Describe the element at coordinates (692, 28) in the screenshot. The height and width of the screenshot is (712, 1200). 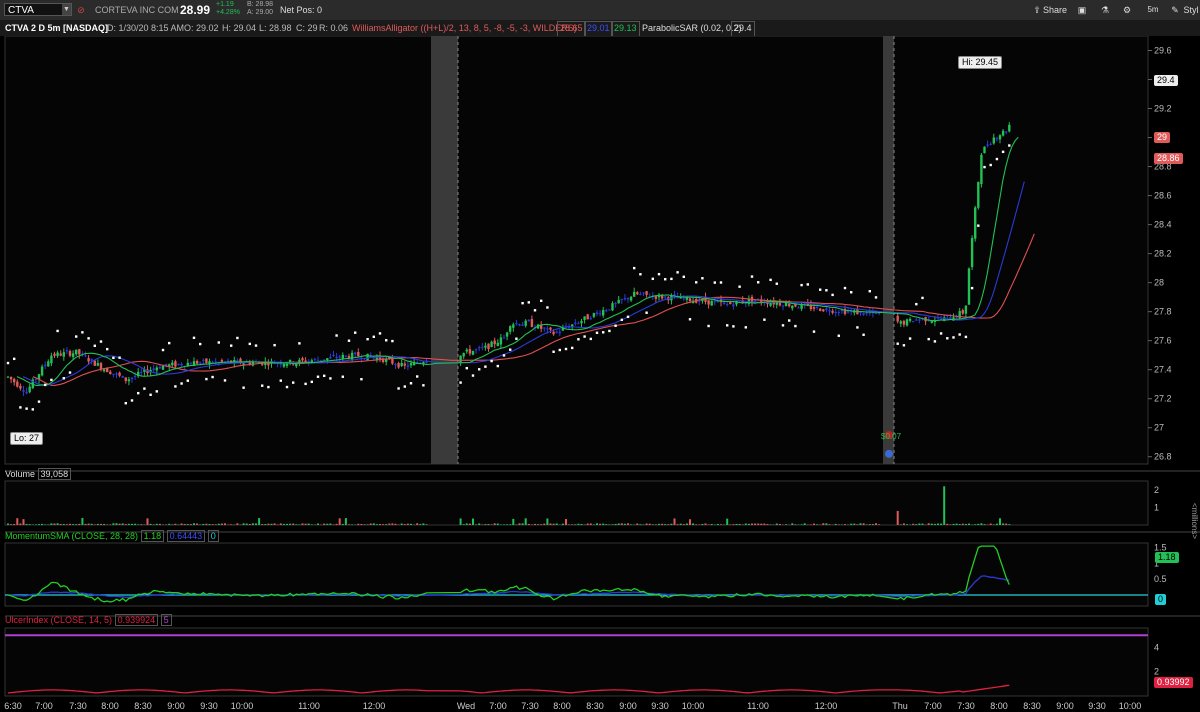
I see `psar-label: ParabolicSAR (0.02, 0.2)` at that location.